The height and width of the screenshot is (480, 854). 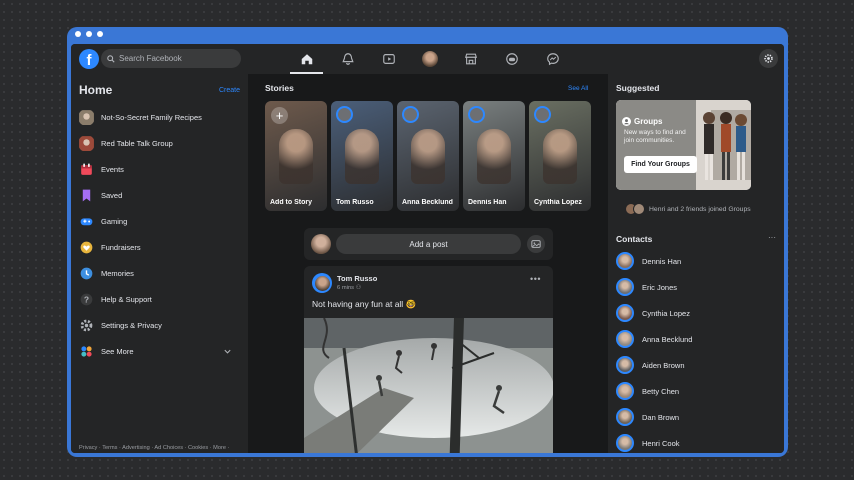 I want to click on watch-icon, so click(x=388, y=59).